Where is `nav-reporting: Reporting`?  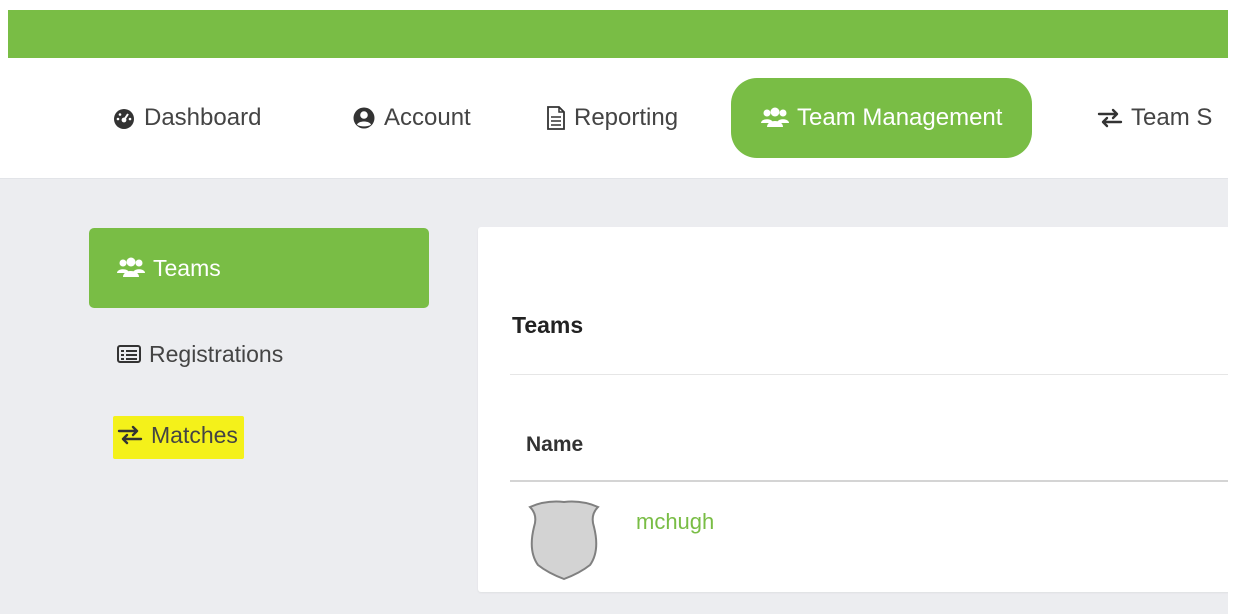 nav-reporting: Reporting is located at coordinates (612, 118).